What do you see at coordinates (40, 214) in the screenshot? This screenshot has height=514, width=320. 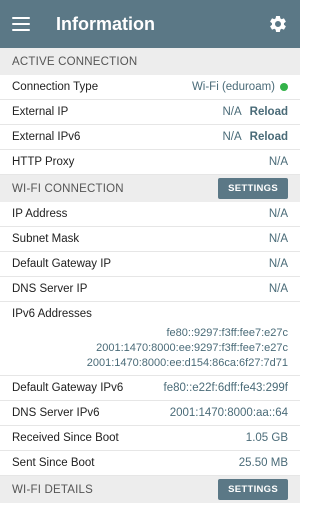 I see `row-label: IP Address` at bounding box center [40, 214].